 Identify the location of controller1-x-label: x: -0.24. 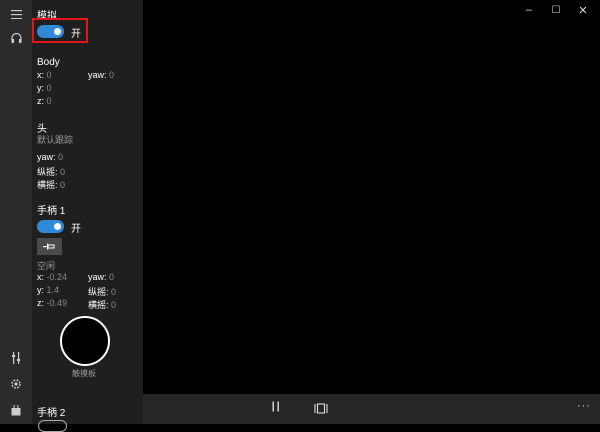
(52, 277).